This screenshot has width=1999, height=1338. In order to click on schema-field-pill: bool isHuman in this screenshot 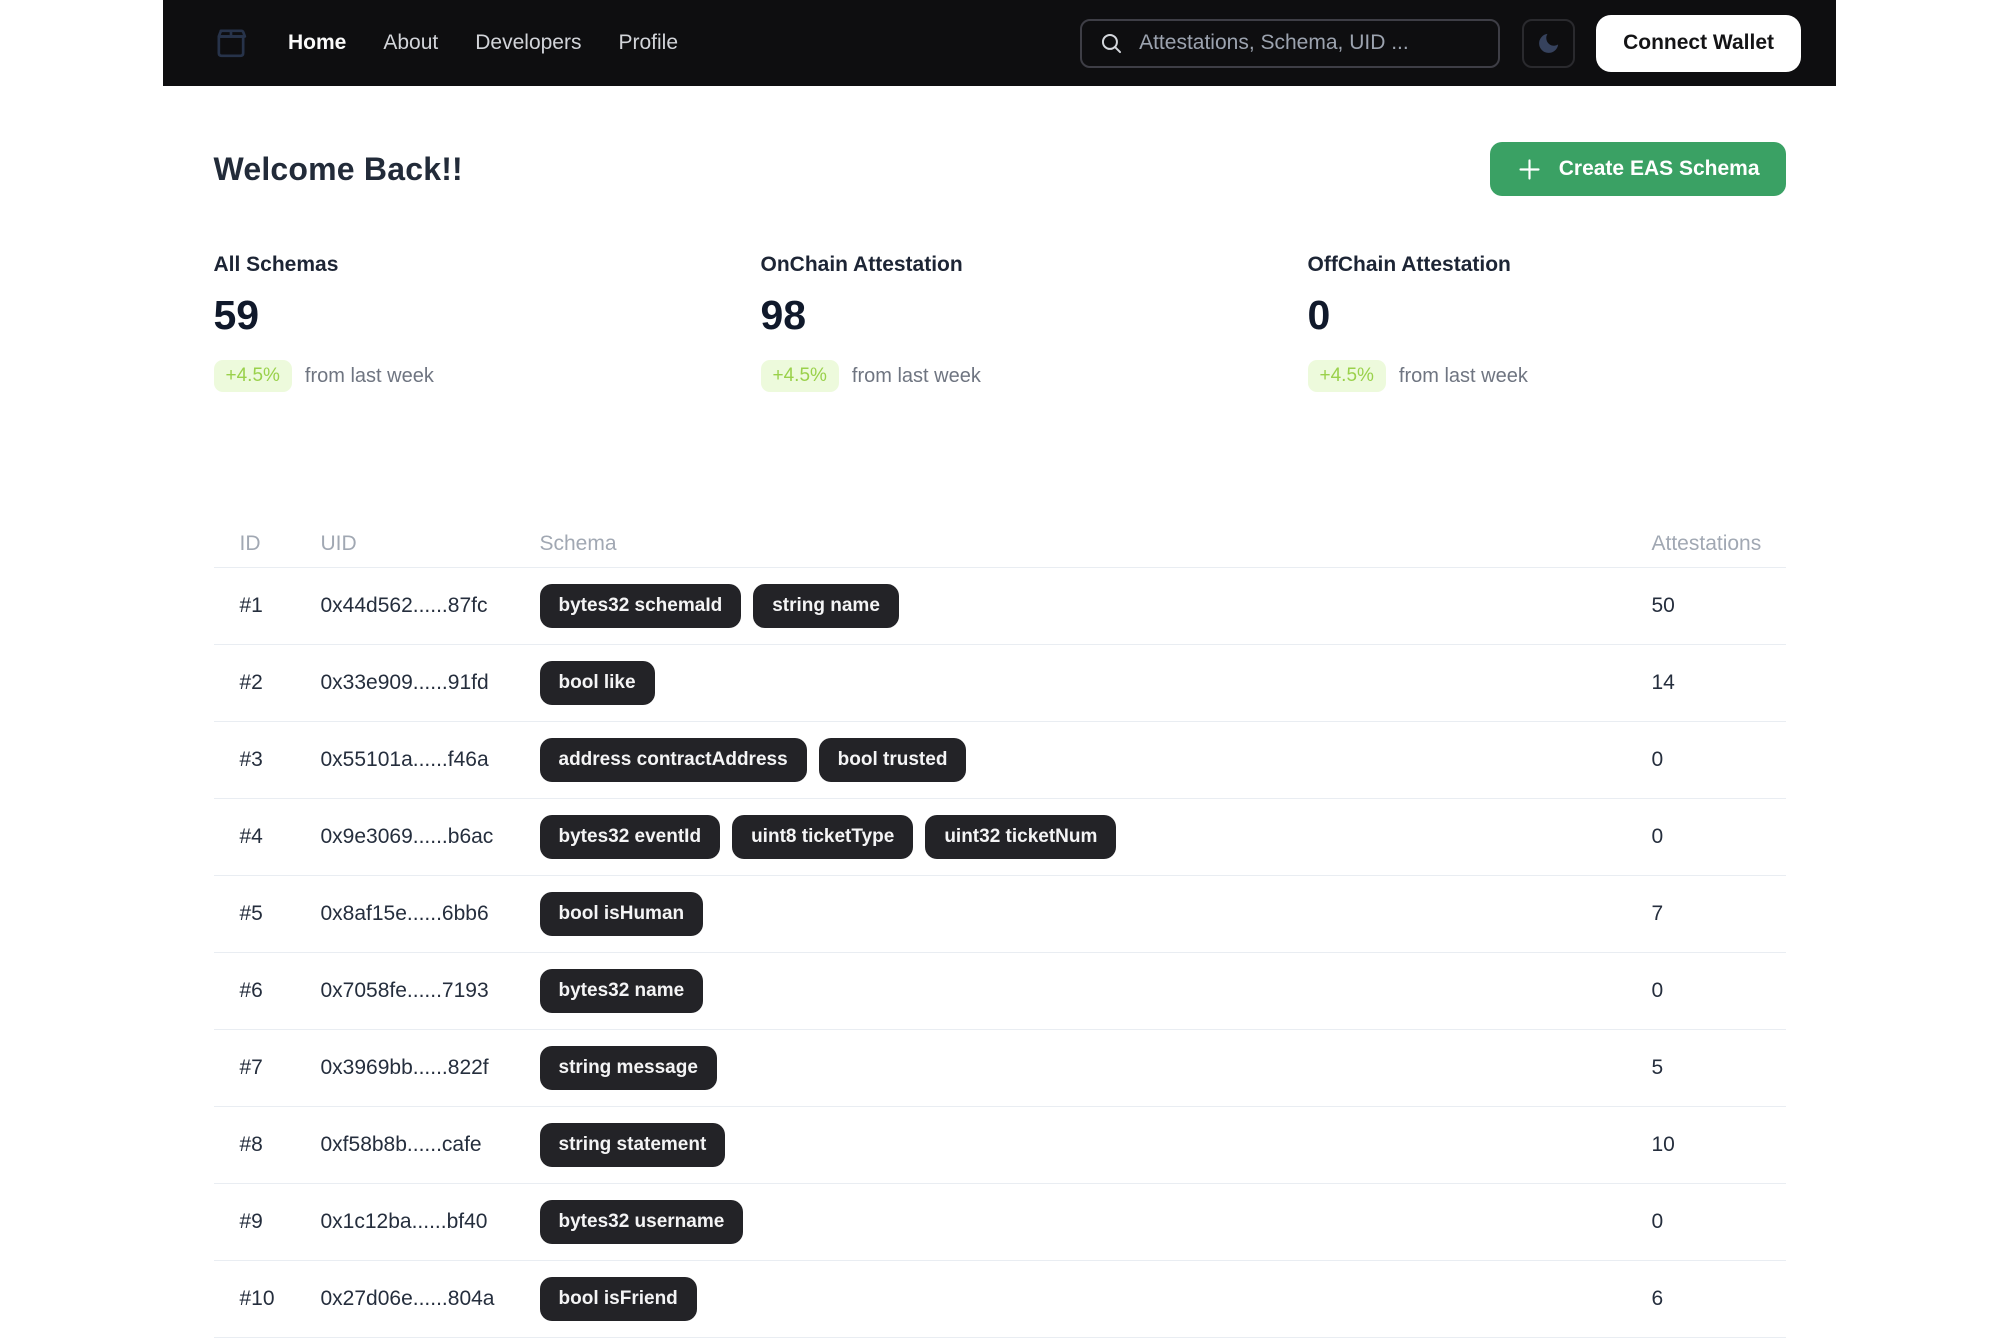, I will do `click(621, 914)`.